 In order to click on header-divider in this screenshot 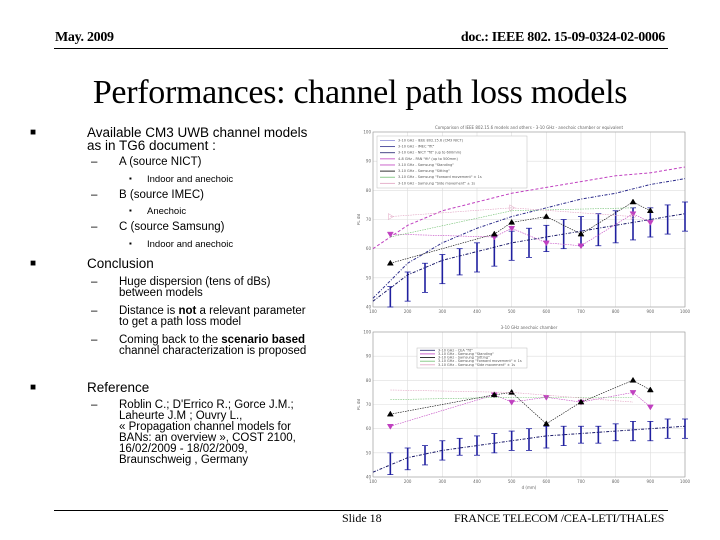, I will do `click(361, 48)`.